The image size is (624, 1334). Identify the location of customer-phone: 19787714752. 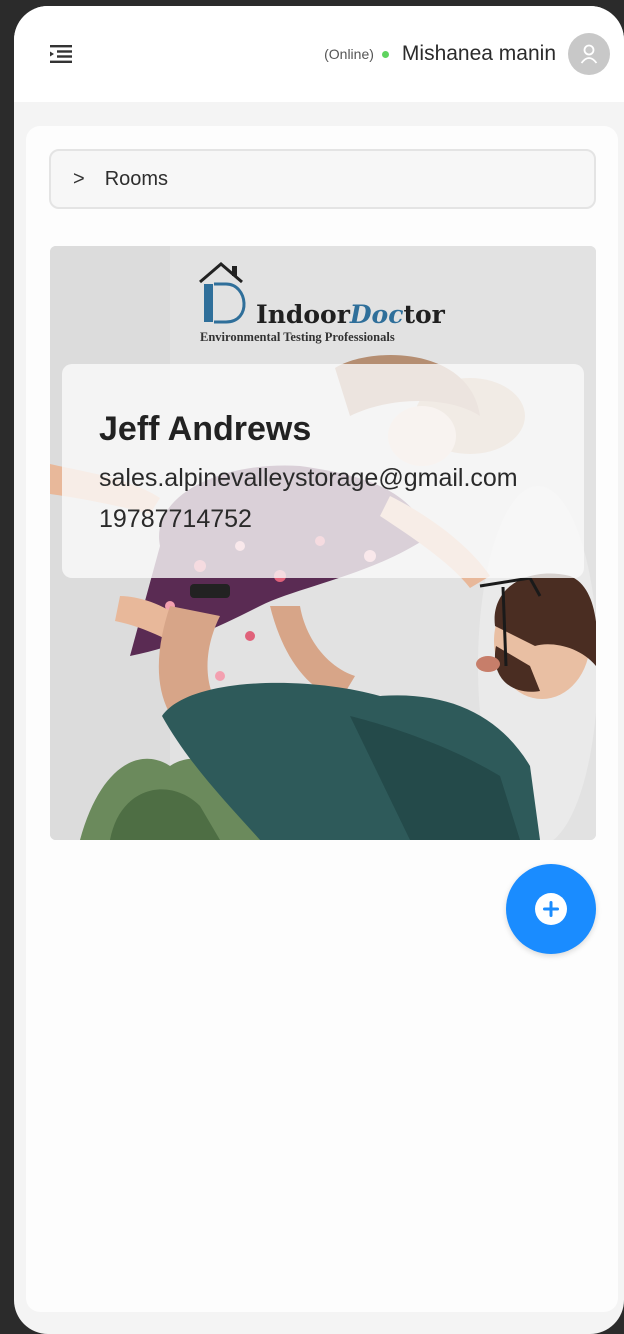
(175, 519).